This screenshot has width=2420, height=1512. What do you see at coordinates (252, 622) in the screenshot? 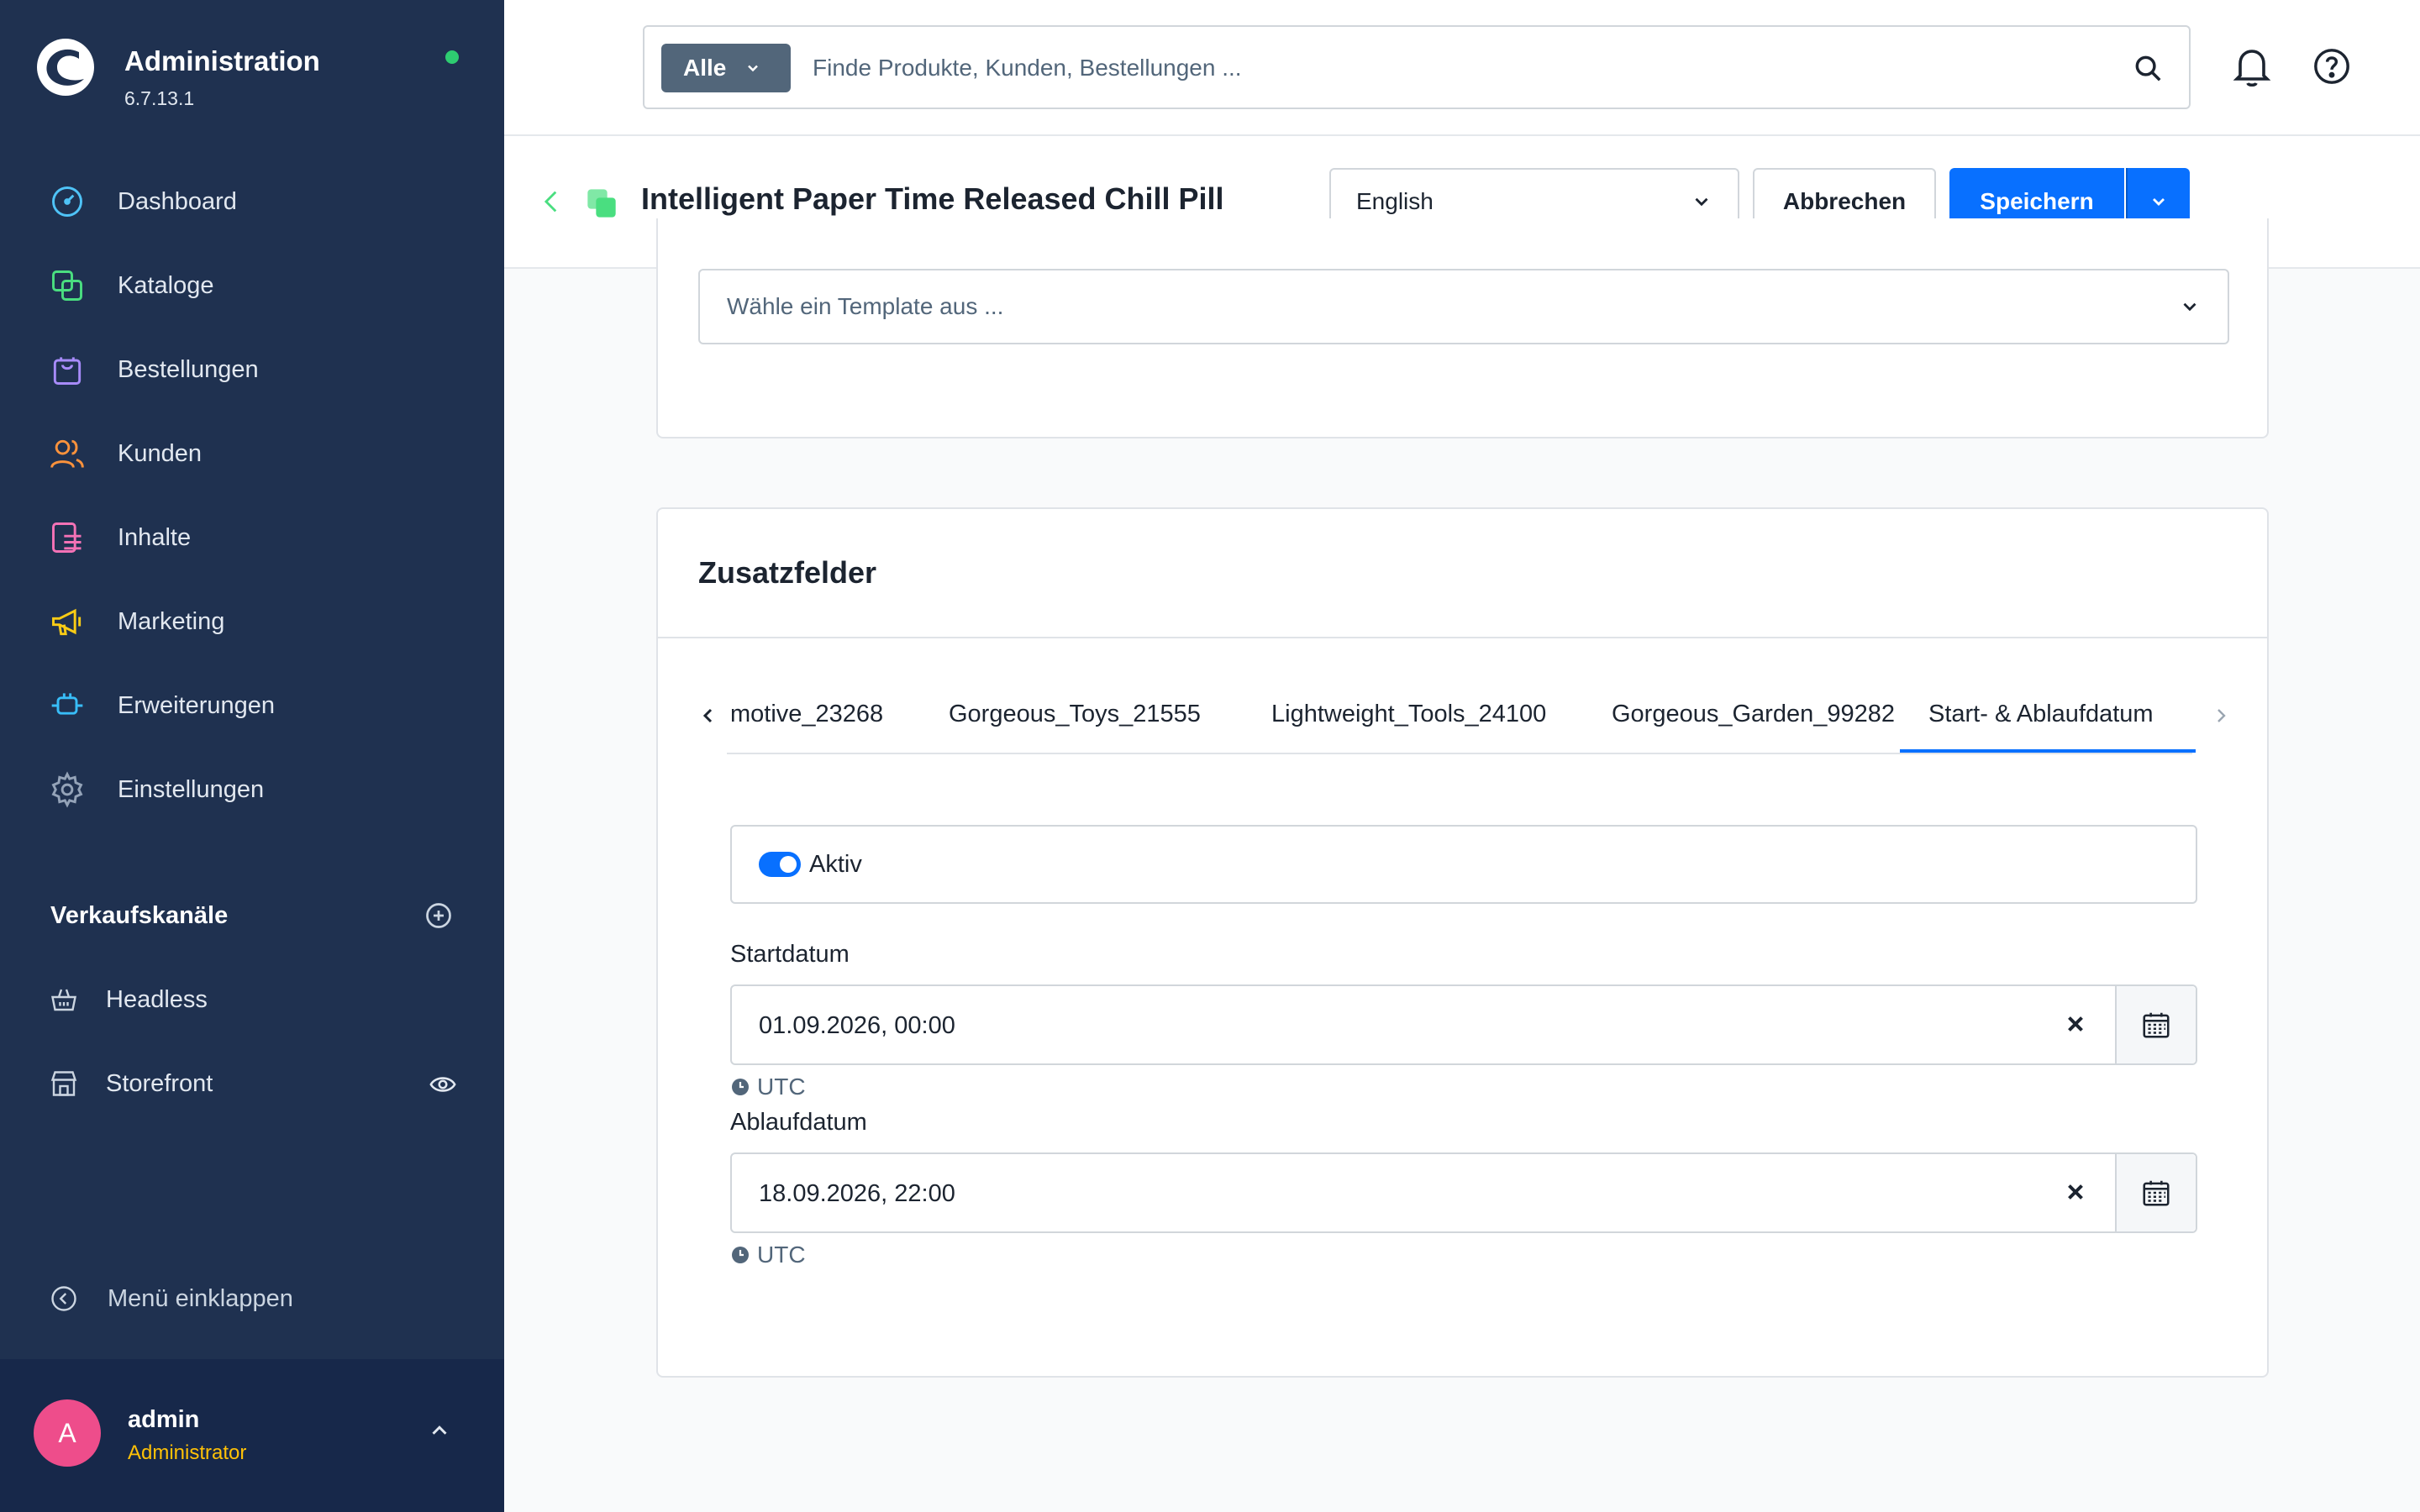
I see `sidebar-item-marketing: Marketing` at bounding box center [252, 622].